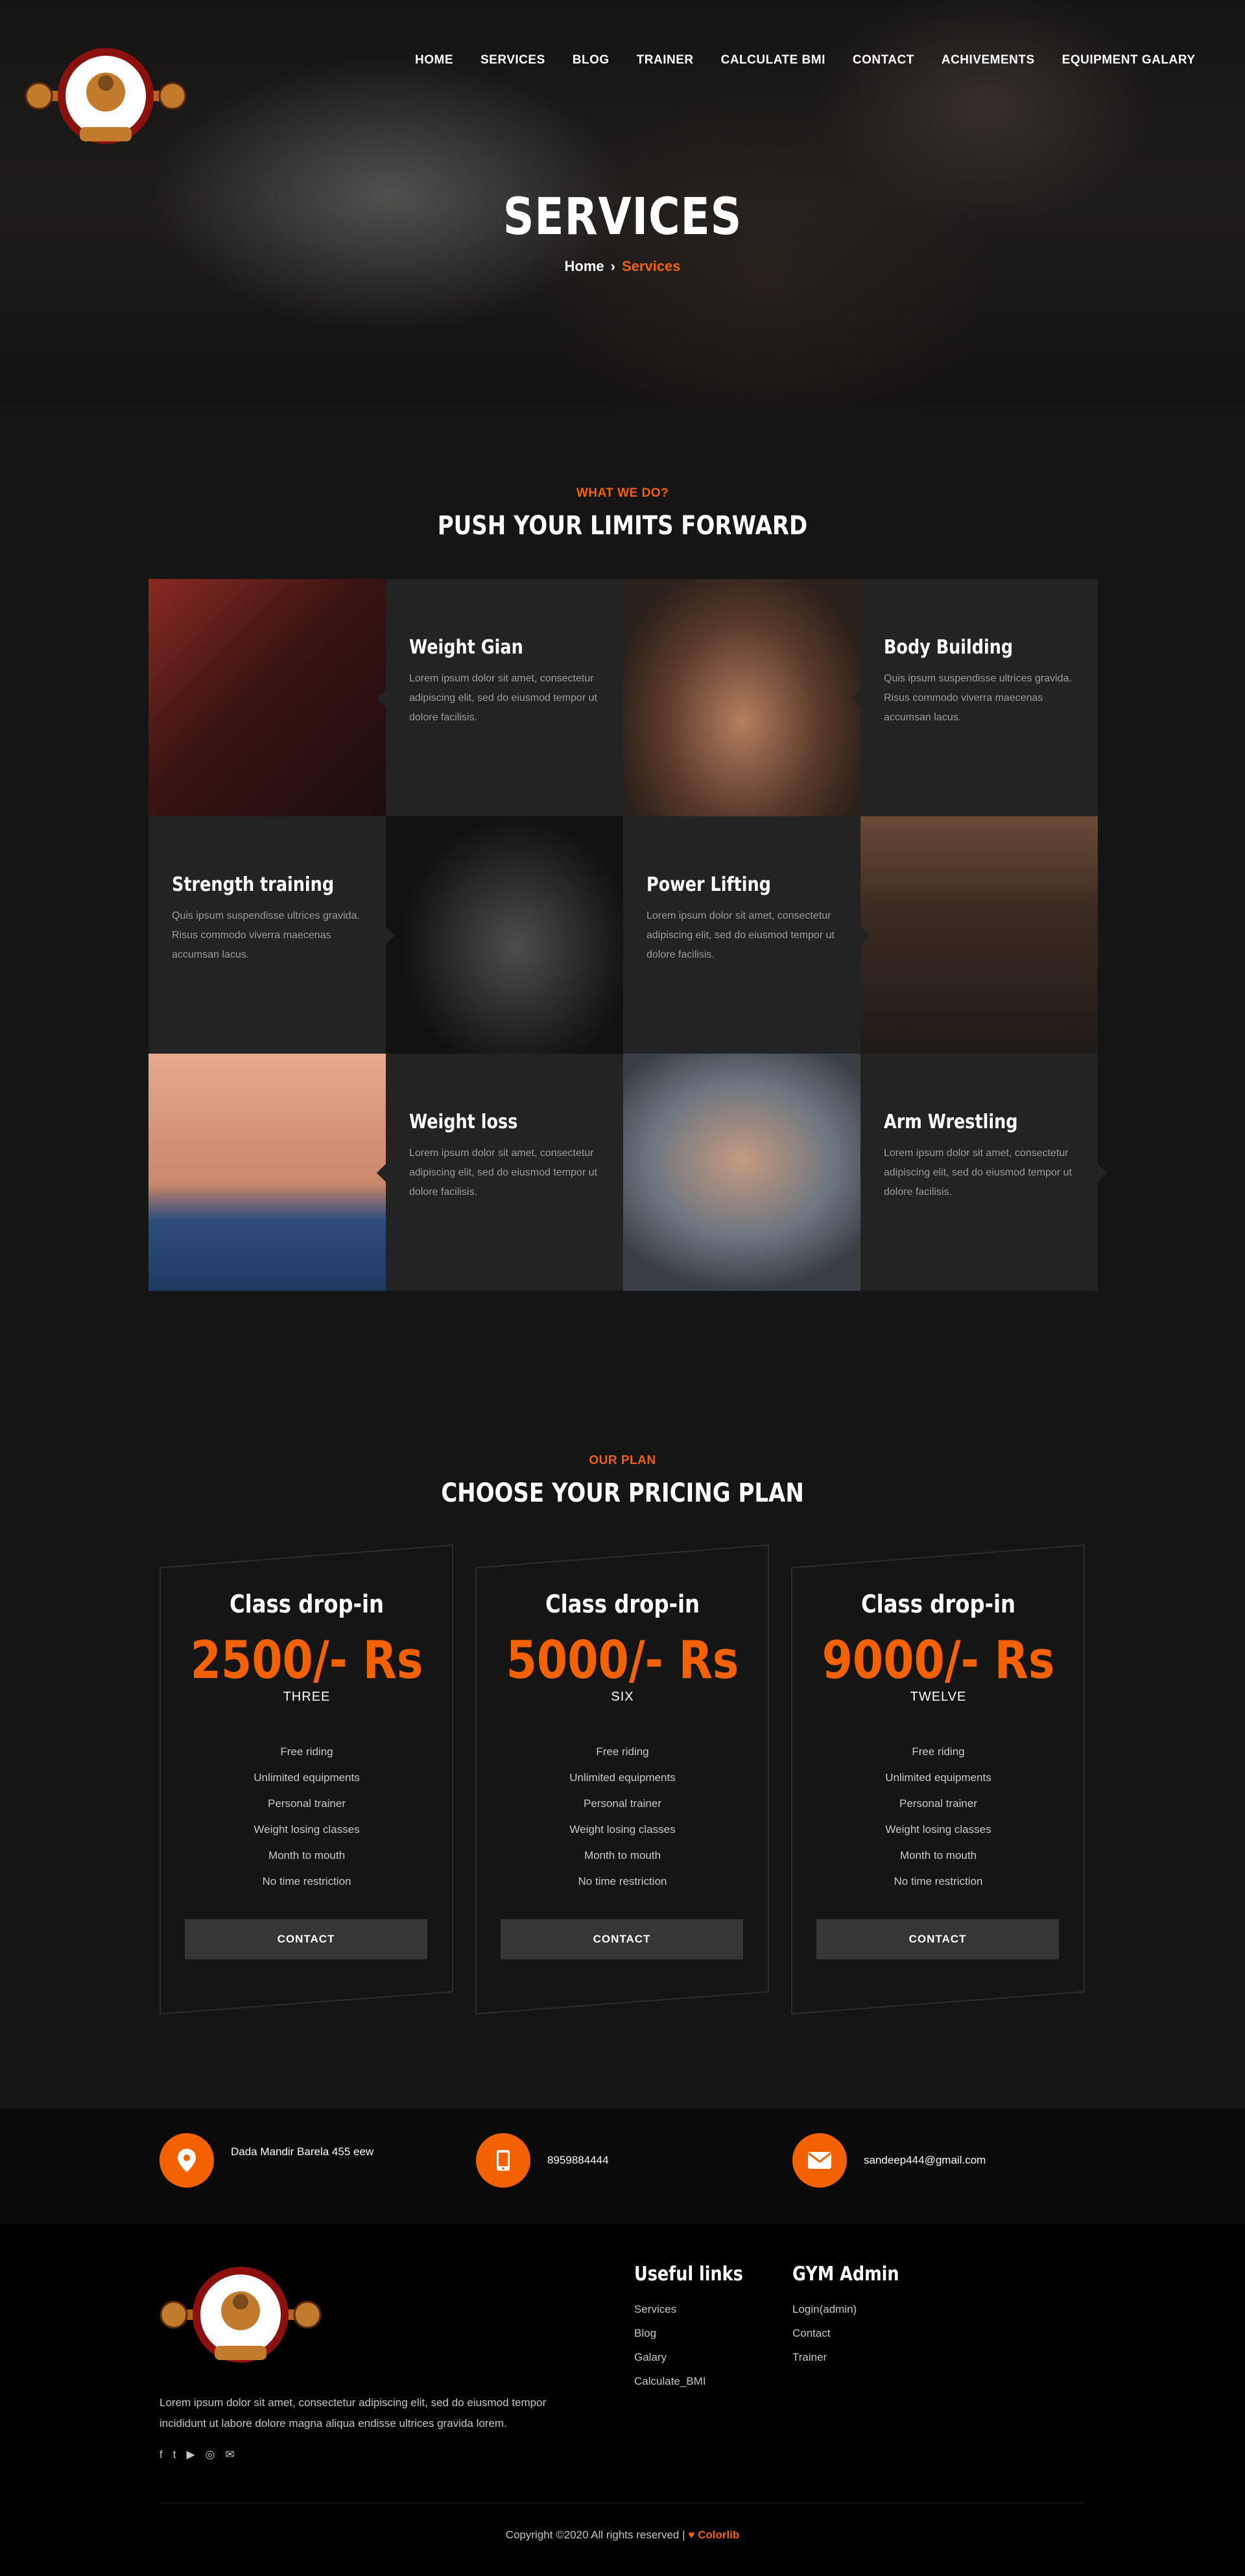 This screenshot has width=1245, height=2576. What do you see at coordinates (651, 266) in the screenshot?
I see `breadcrumb-current: Services` at bounding box center [651, 266].